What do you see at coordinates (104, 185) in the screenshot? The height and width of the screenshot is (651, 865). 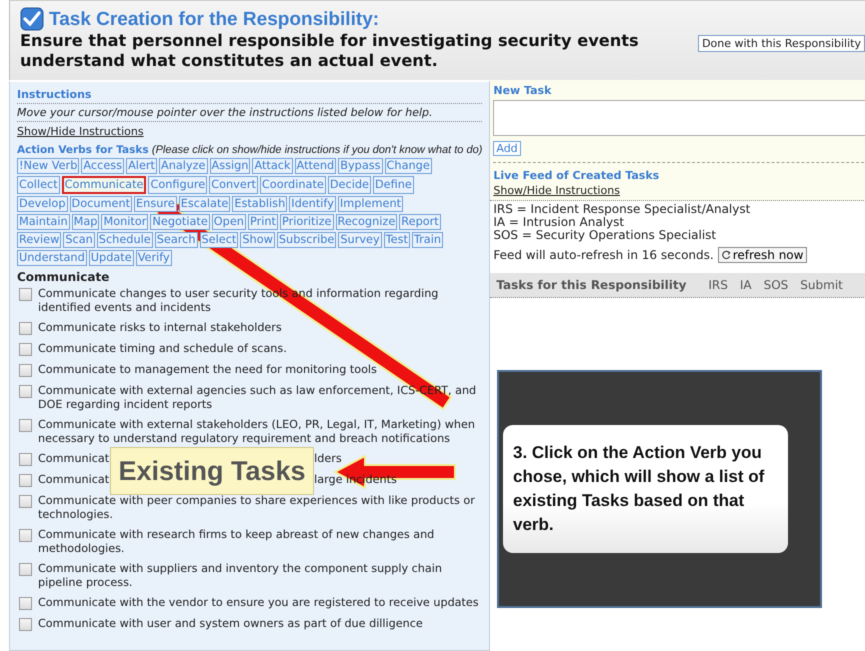 I see `verb-button: Communicate` at bounding box center [104, 185].